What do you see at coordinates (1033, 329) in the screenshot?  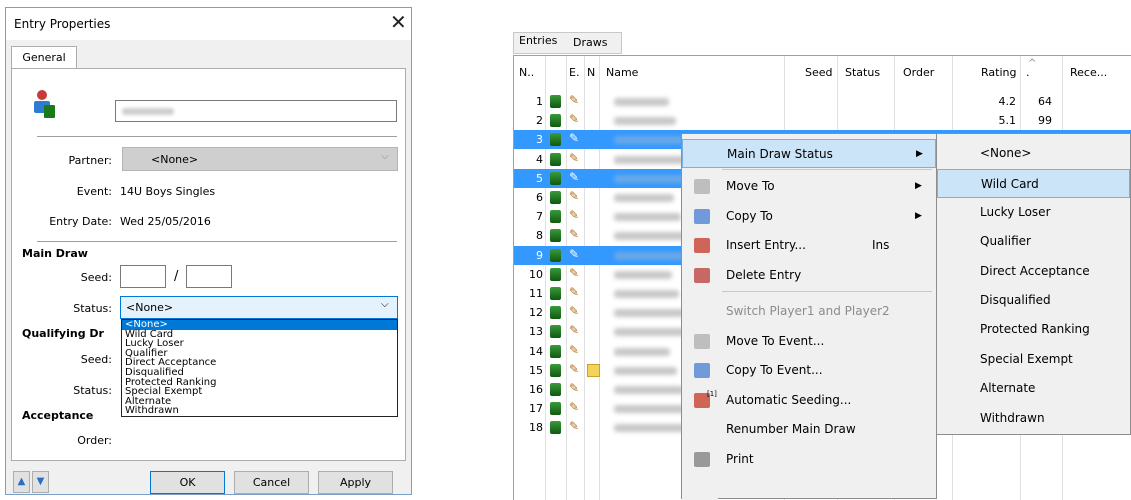 I see `submenu-item: Protected Ranking` at bounding box center [1033, 329].